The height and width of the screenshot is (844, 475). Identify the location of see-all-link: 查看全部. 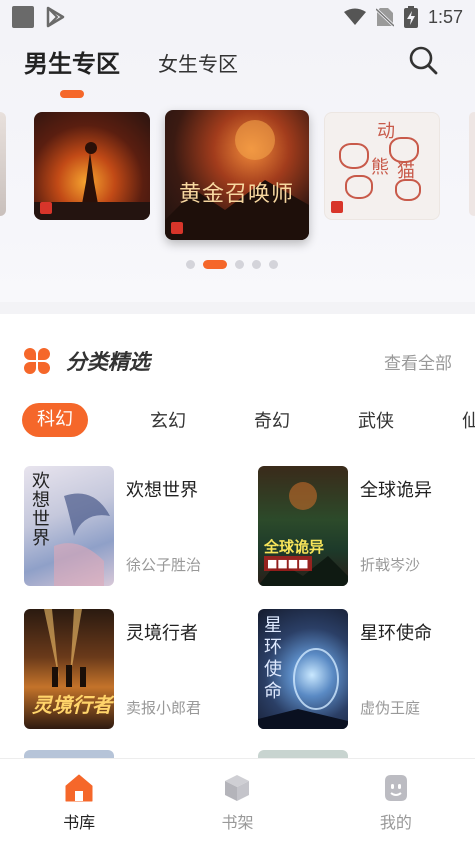
(418, 361).